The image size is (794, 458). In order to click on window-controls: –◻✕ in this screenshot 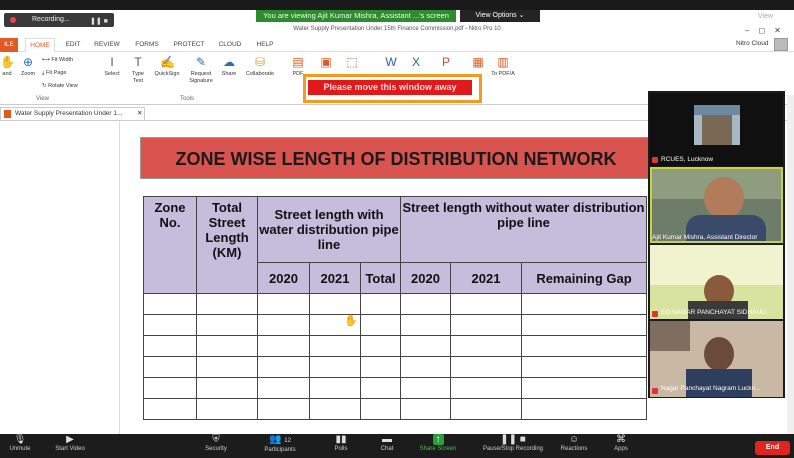, I will do `click(767, 30)`.